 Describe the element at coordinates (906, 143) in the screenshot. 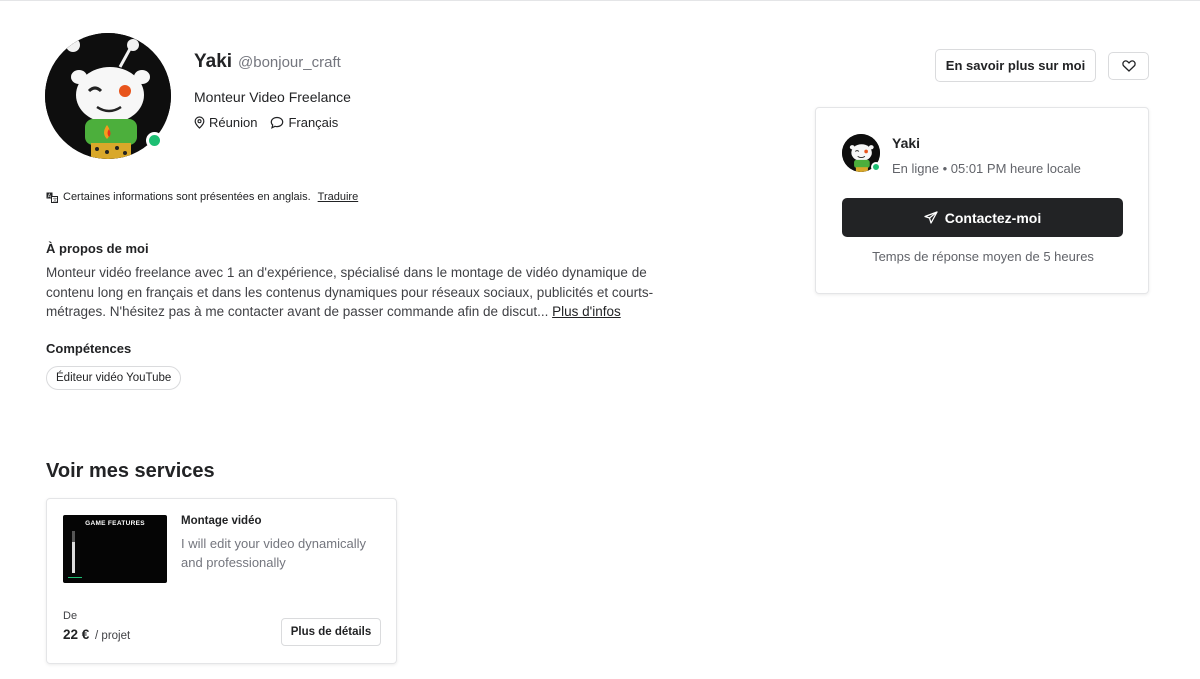

I see `contact-name: Yaki` at that location.